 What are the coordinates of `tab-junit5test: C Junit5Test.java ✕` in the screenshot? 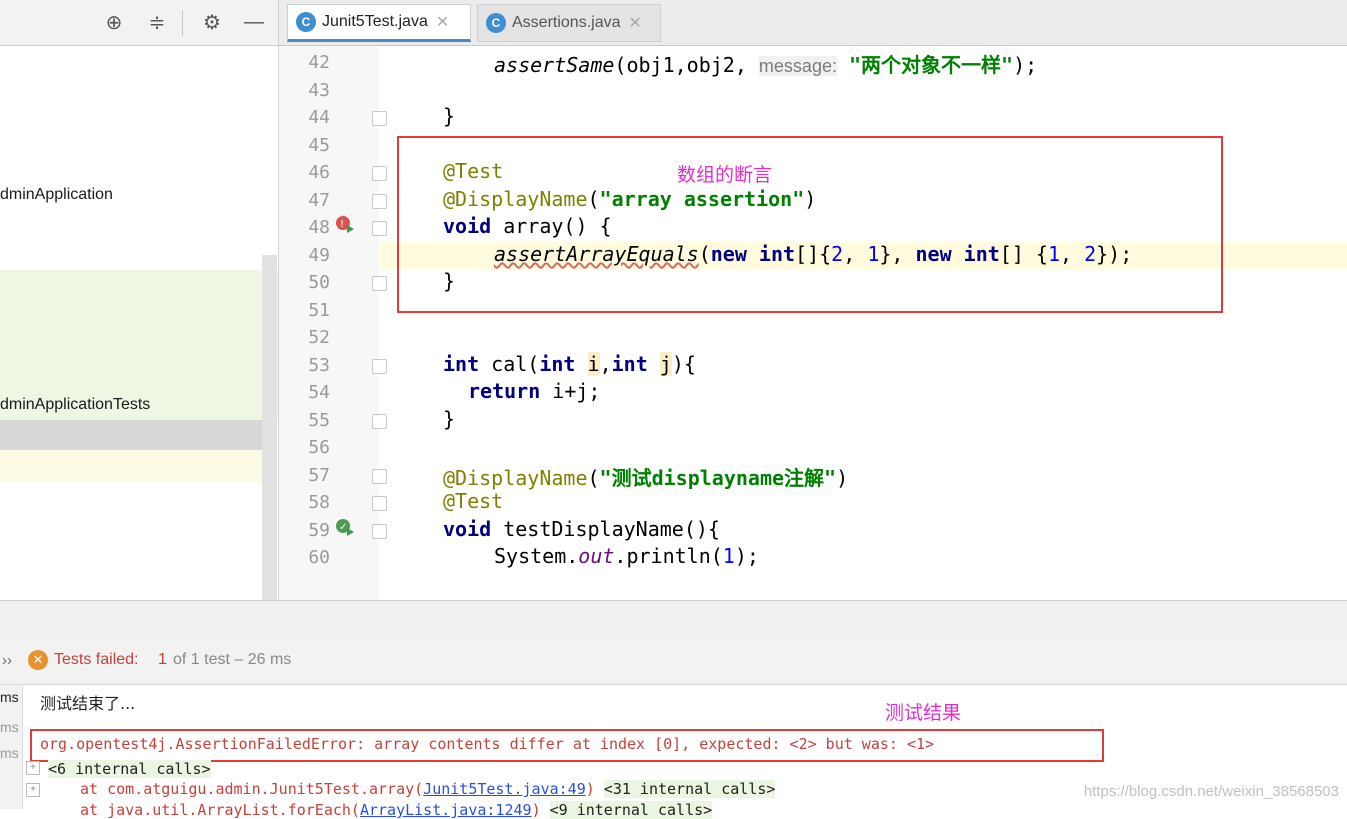 It's located at (379, 23).